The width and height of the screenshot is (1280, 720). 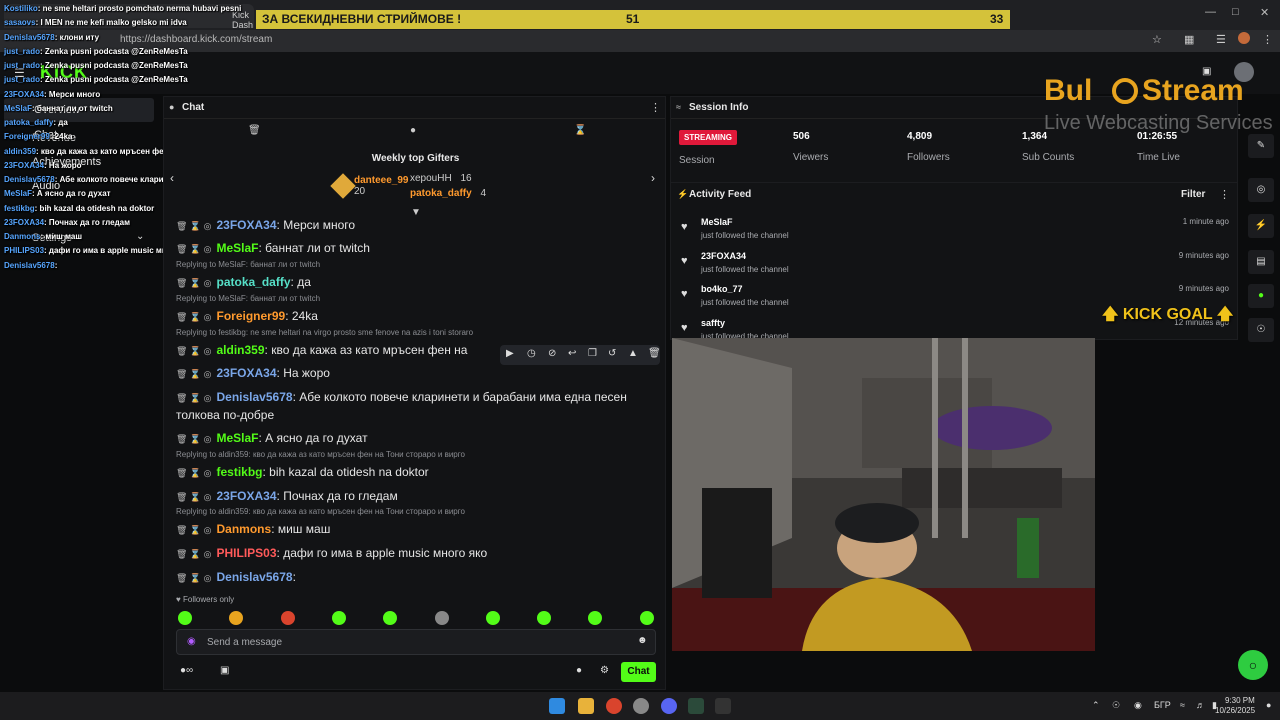 What do you see at coordinates (381, 186) in the screenshot?
I see `gifter-1: danteee_99 20` at bounding box center [381, 186].